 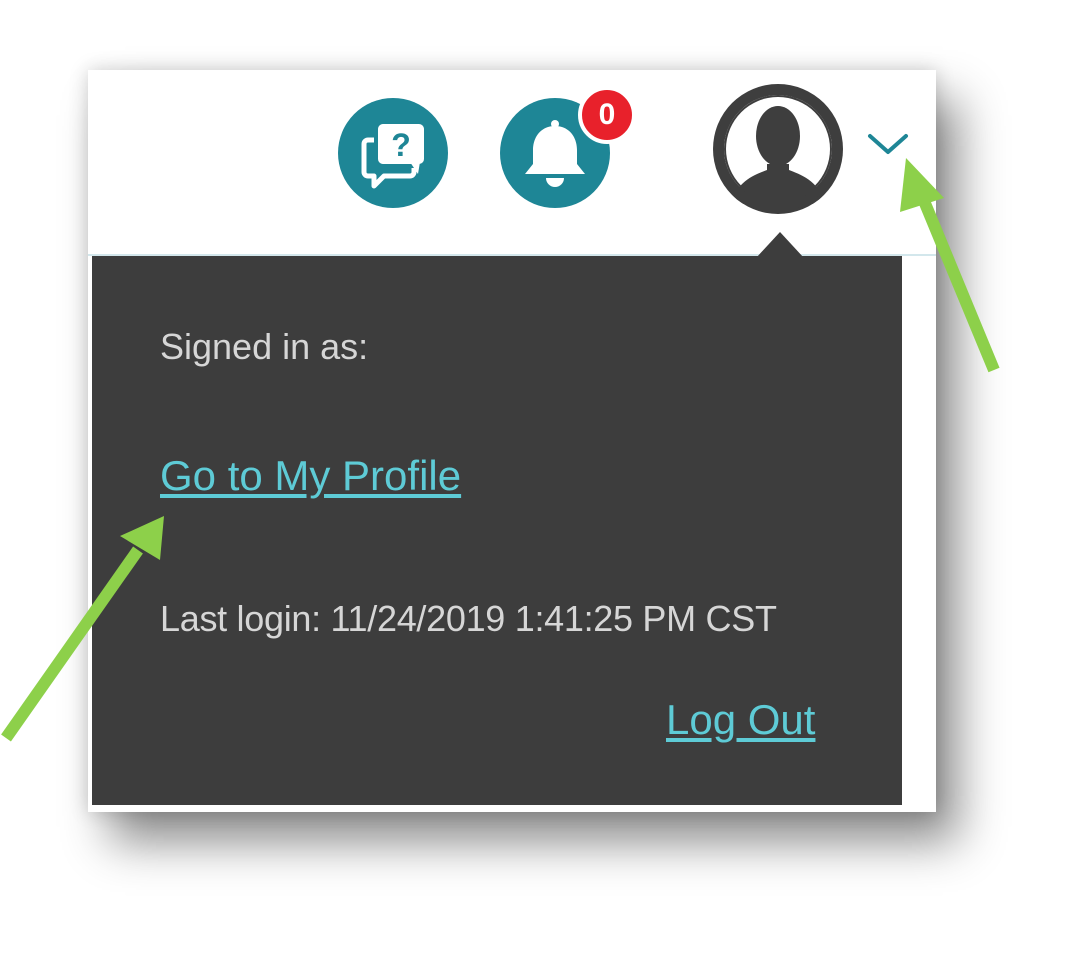 I want to click on chat-question-icon: ?, so click(x=392, y=156).